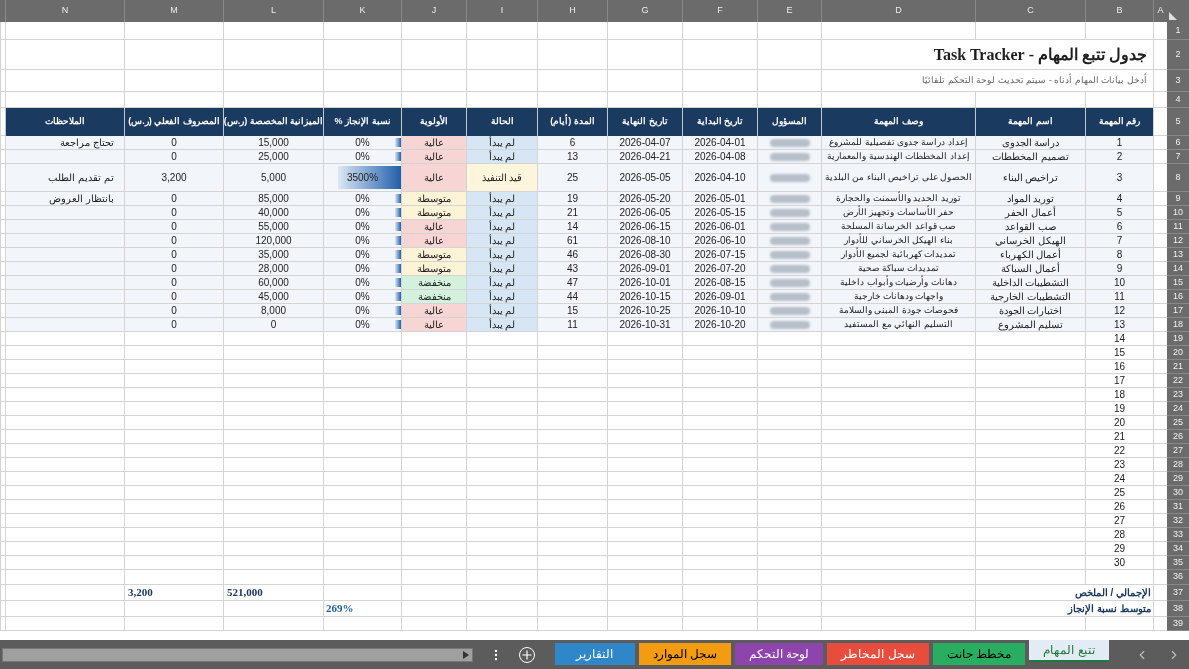  Describe the element at coordinates (1178, 255) in the screenshot. I see `row-header: 13` at that location.